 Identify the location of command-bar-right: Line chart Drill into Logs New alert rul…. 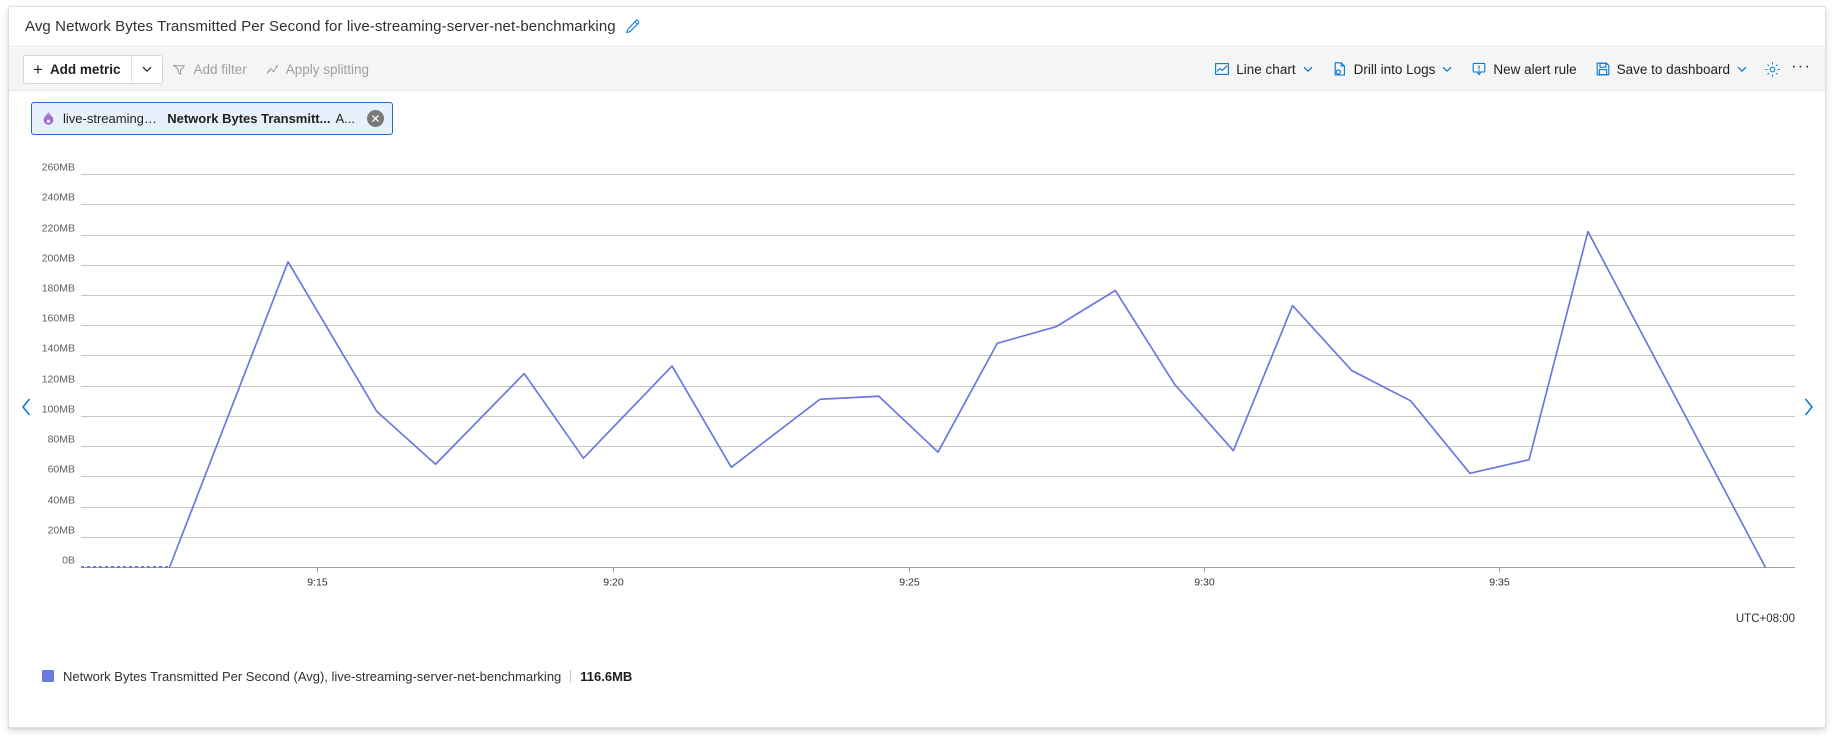
(1510, 69).